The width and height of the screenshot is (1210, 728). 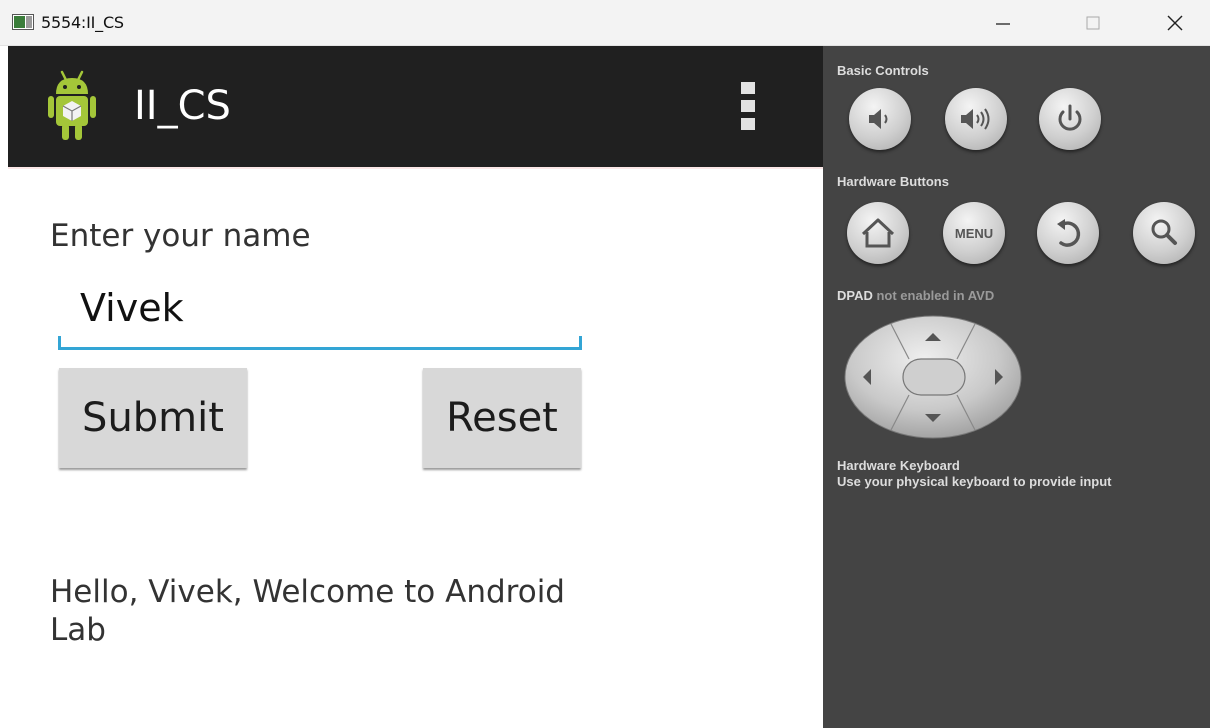 I want to click on input-underline, so click(x=320, y=343).